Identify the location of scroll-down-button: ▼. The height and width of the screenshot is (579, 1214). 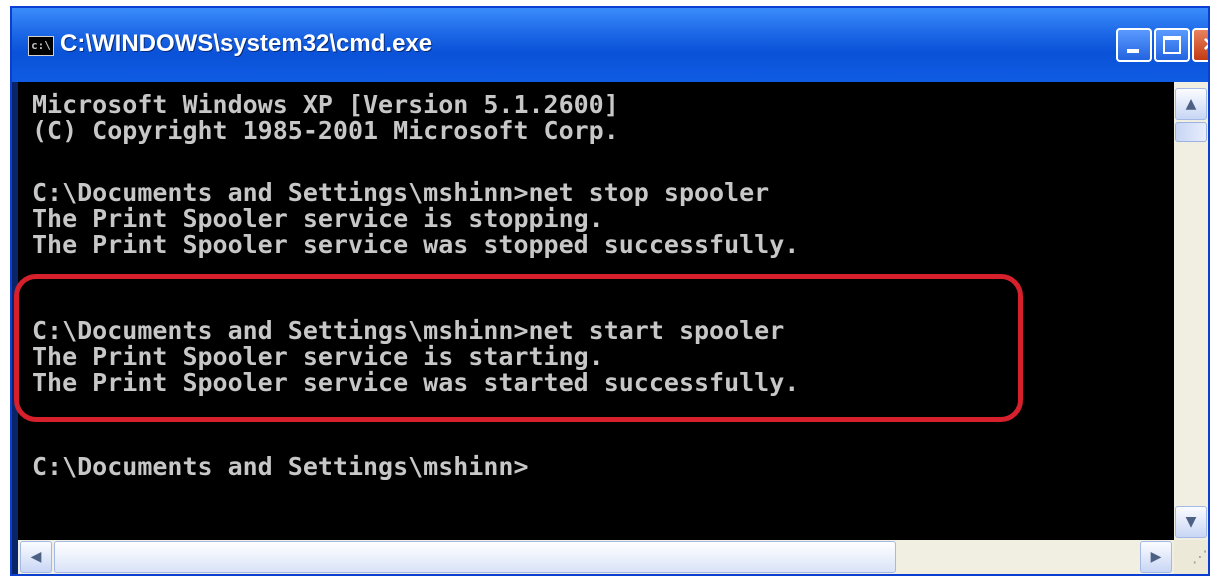
(1191, 522).